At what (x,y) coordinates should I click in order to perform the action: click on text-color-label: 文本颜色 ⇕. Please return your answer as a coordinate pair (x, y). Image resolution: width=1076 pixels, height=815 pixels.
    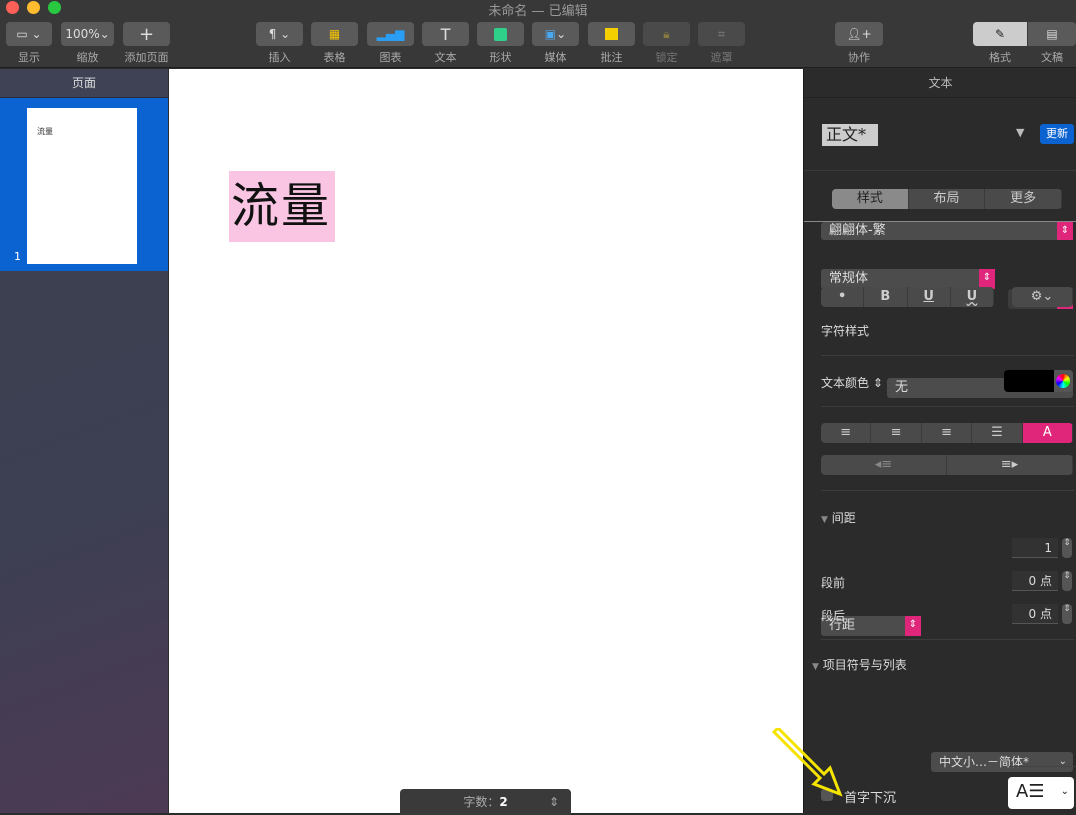
    Looking at the image, I should click on (852, 383).